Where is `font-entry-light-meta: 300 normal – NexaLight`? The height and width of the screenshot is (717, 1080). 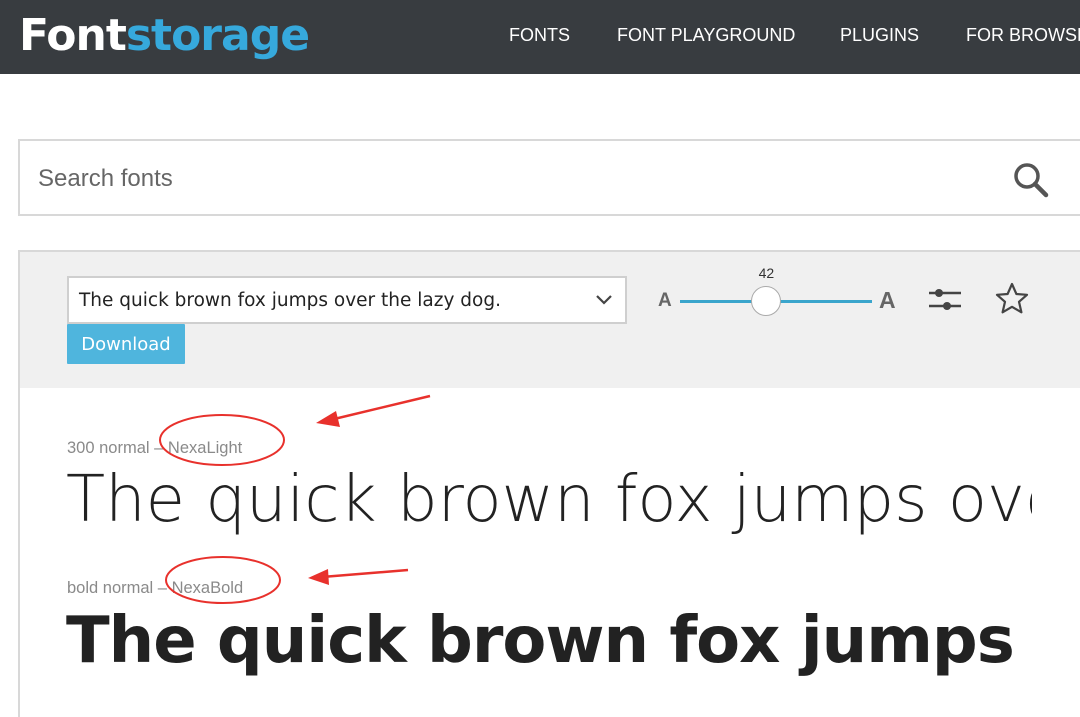
font-entry-light-meta: 300 normal – NexaLight is located at coordinates (155, 448).